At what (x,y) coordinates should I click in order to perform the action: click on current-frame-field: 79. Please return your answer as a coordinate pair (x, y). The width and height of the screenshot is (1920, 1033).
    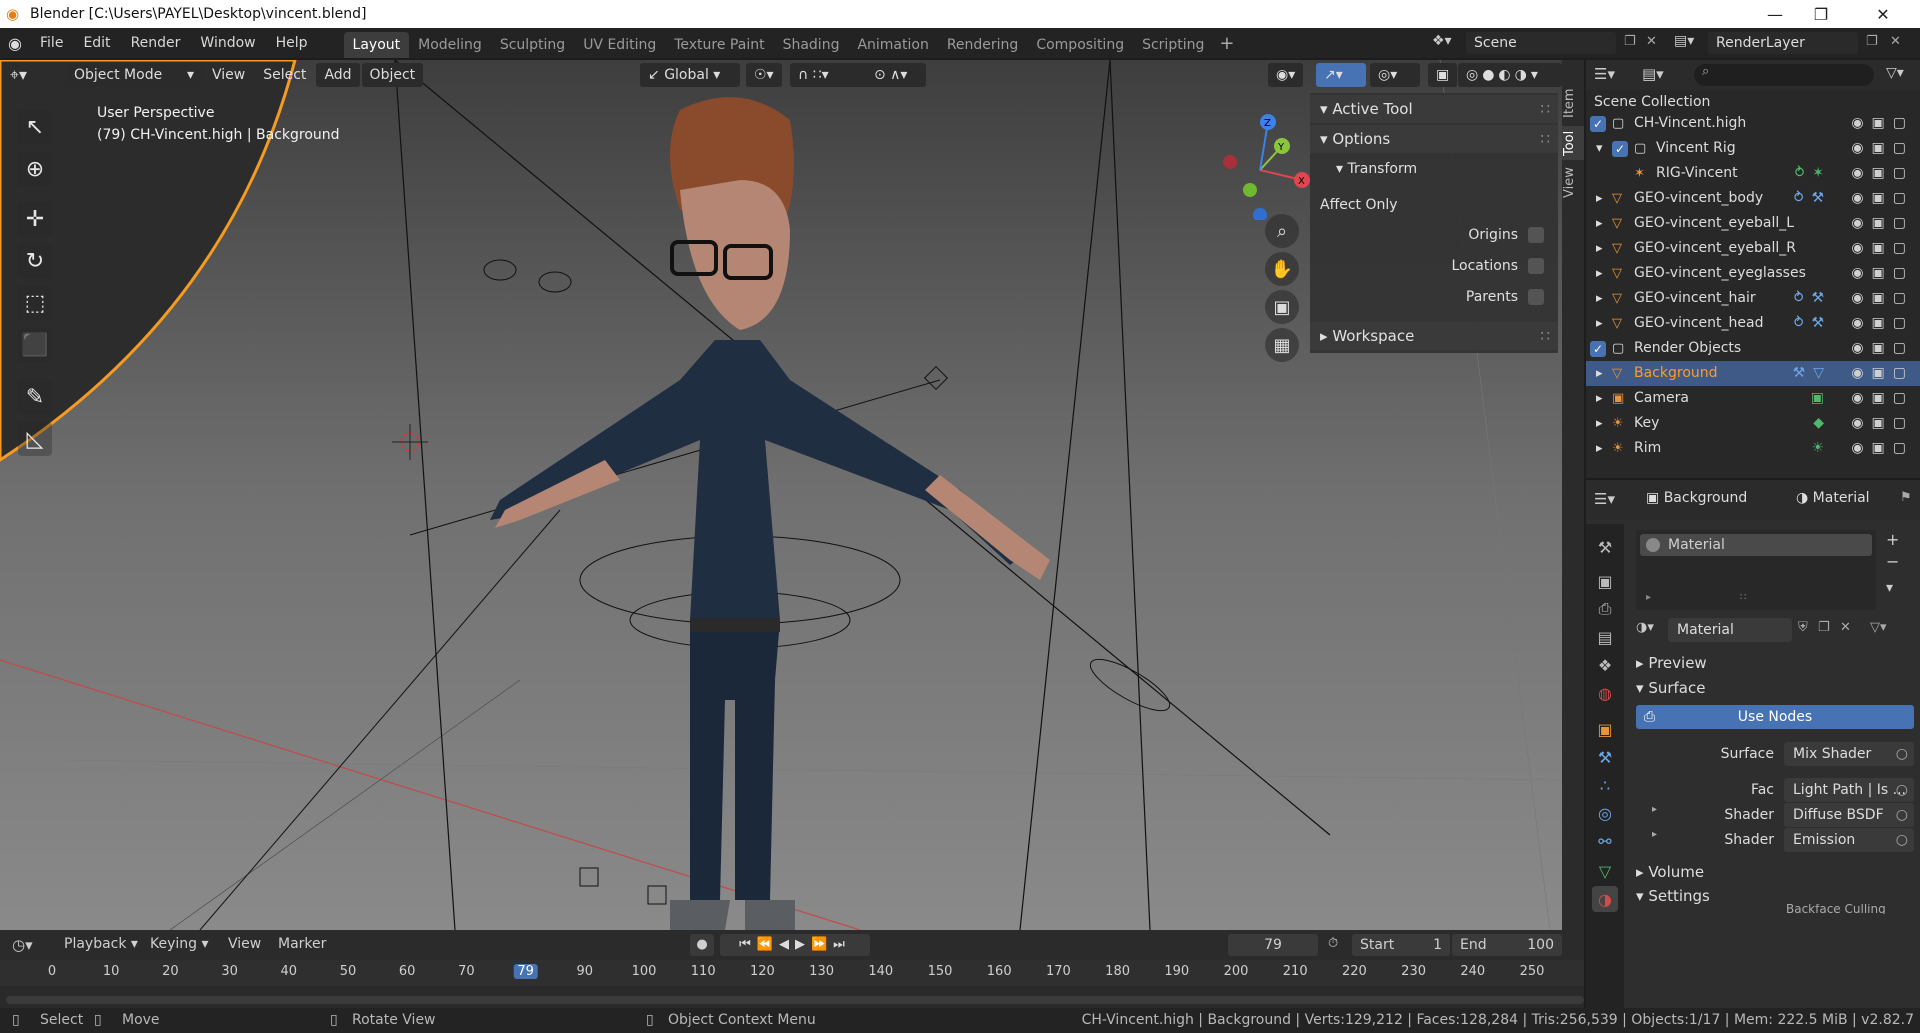
    Looking at the image, I should click on (1273, 945).